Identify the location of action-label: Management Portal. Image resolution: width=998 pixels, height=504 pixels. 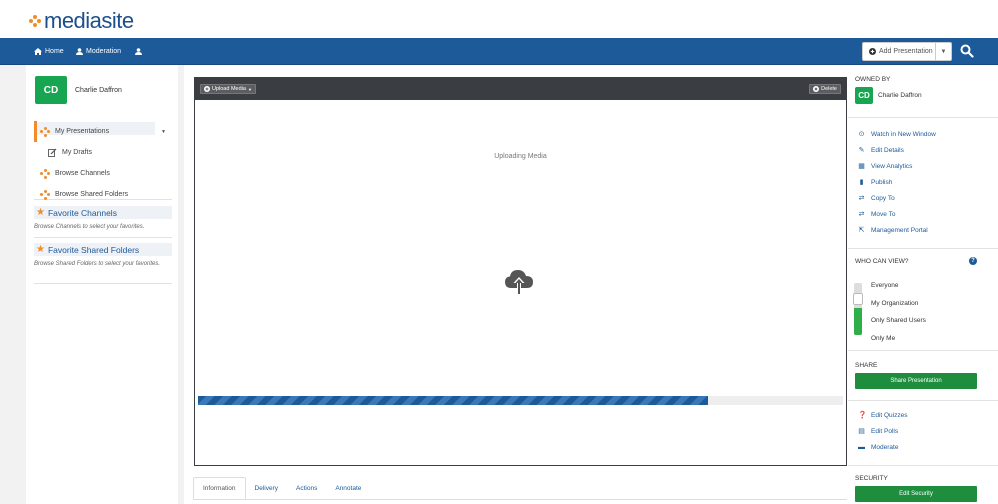
(899, 230).